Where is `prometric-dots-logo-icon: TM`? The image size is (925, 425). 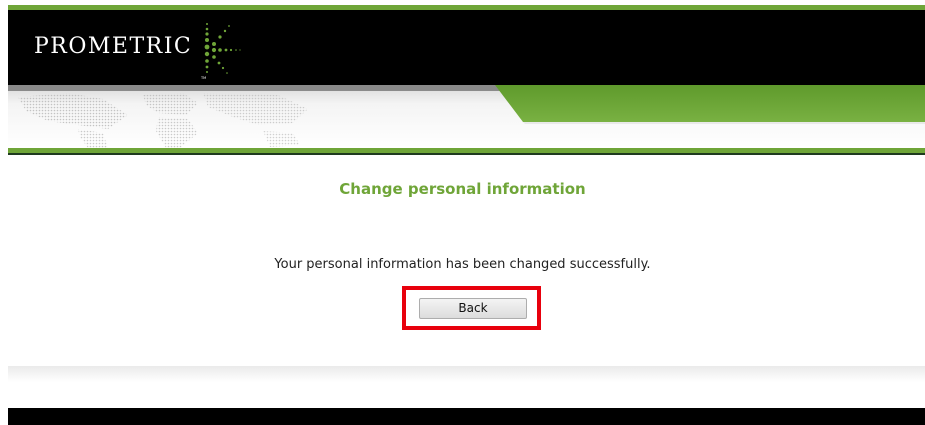
prometric-dots-logo-icon: TM is located at coordinates (220, 51).